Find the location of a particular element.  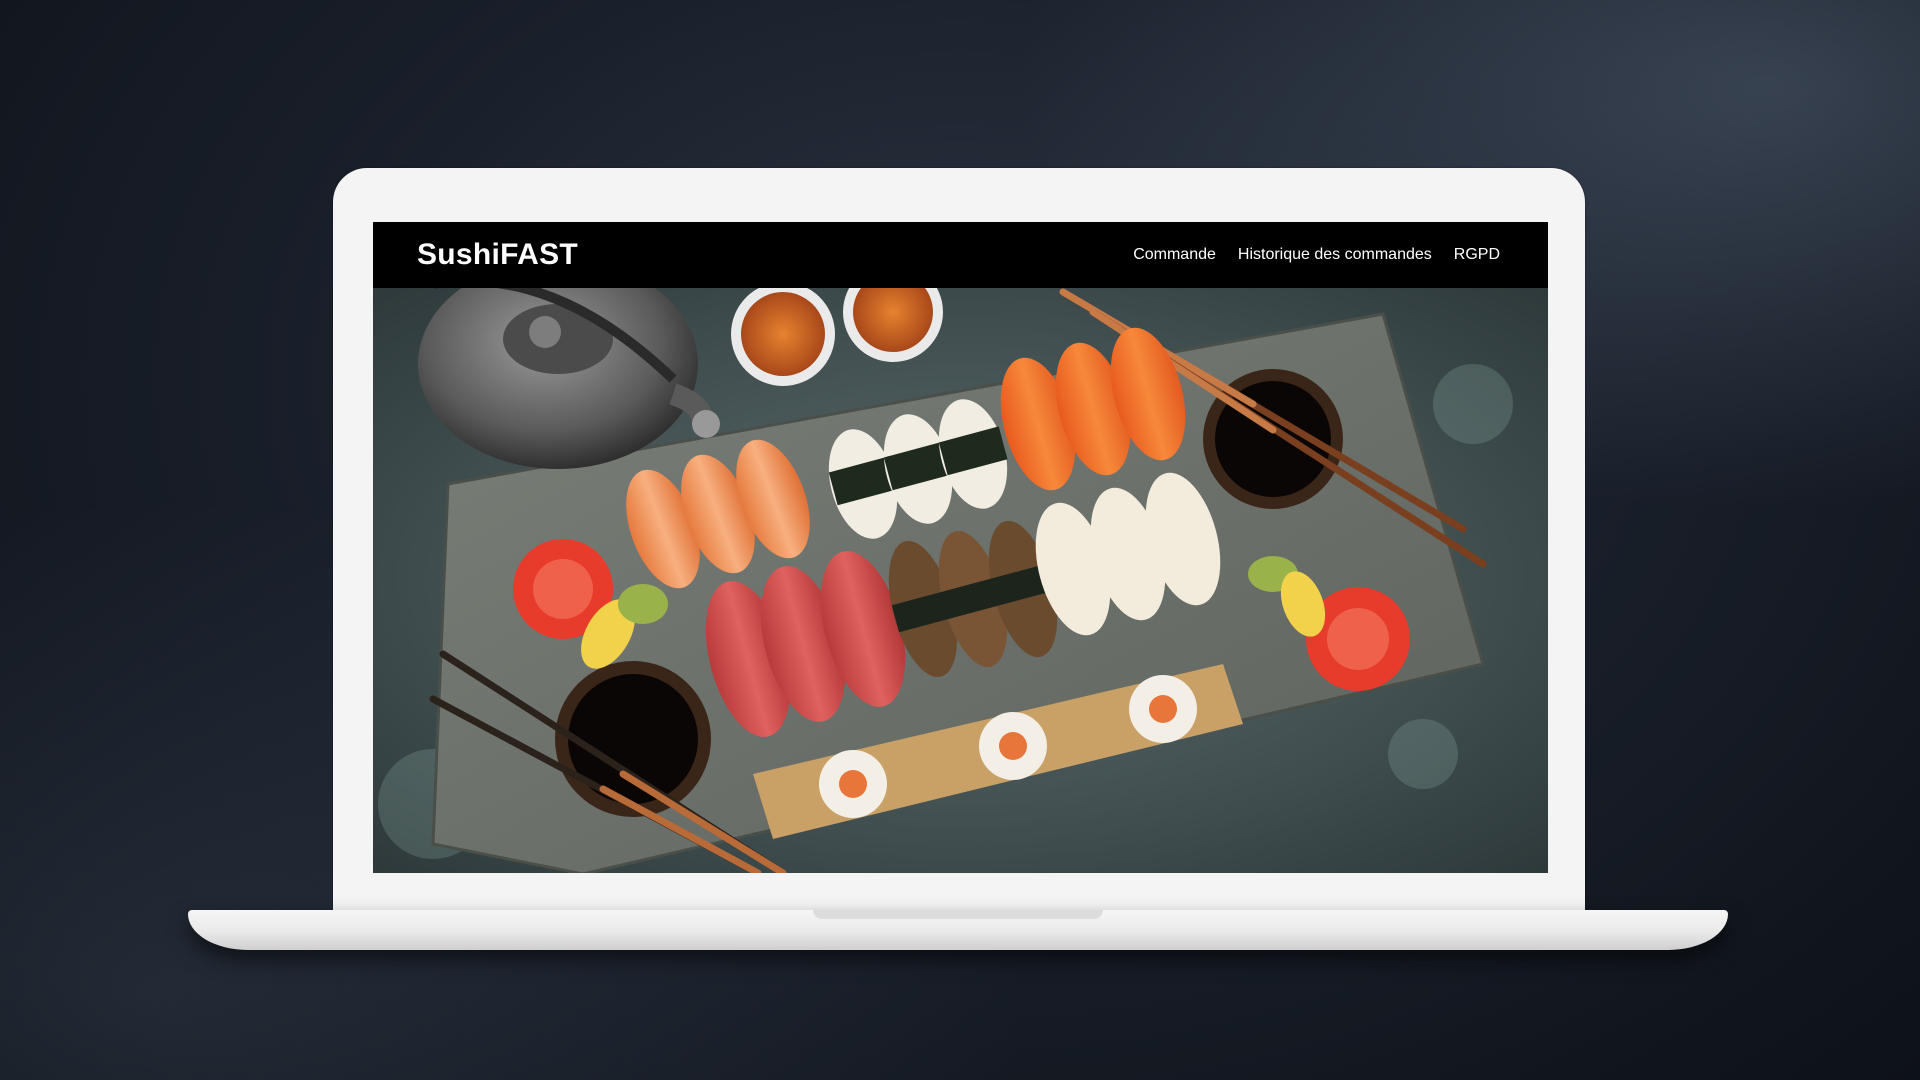

nav-links: Commande Historique des commandes RGPD is located at coordinates (1316, 255).